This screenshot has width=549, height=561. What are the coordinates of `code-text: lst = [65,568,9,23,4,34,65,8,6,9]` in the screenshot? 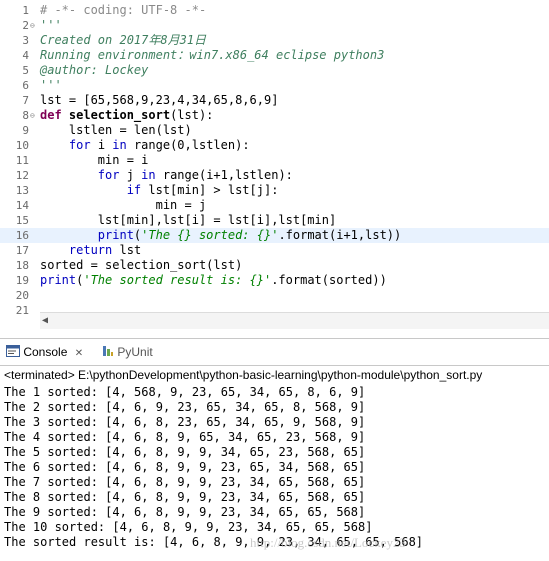 It's located at (159, 100).